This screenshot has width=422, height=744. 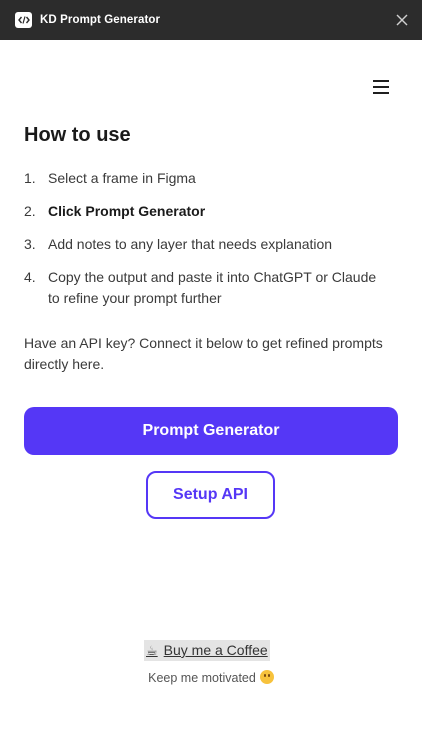 I want to click on step-item: 2. Click Prompt Generator, so click(x=204, y=211).